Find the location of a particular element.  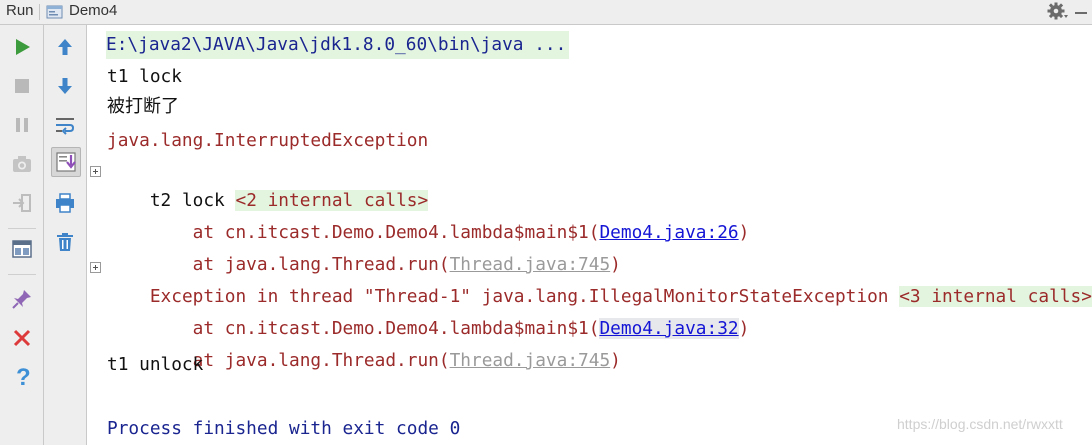

dump-threads-button is located at coordinates (22, 164).